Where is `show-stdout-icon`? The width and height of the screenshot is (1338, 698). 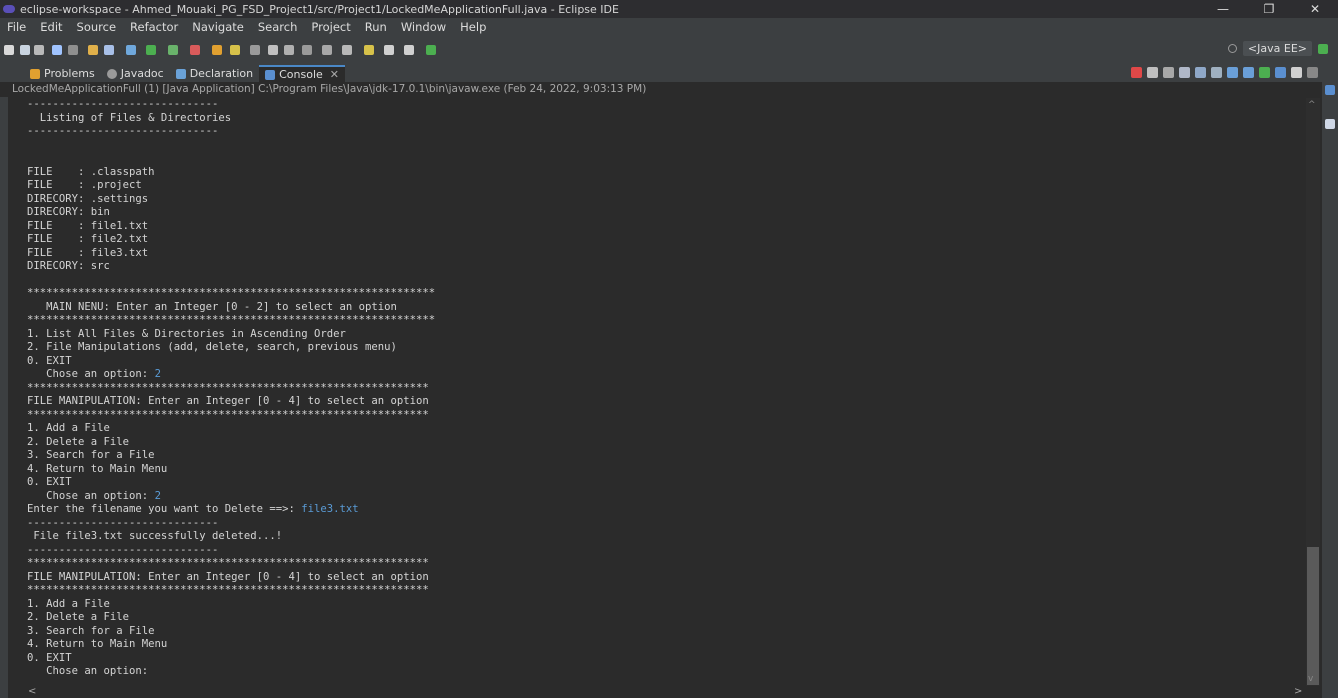 show-stdout-icon is located at coordinates (1232, 72).